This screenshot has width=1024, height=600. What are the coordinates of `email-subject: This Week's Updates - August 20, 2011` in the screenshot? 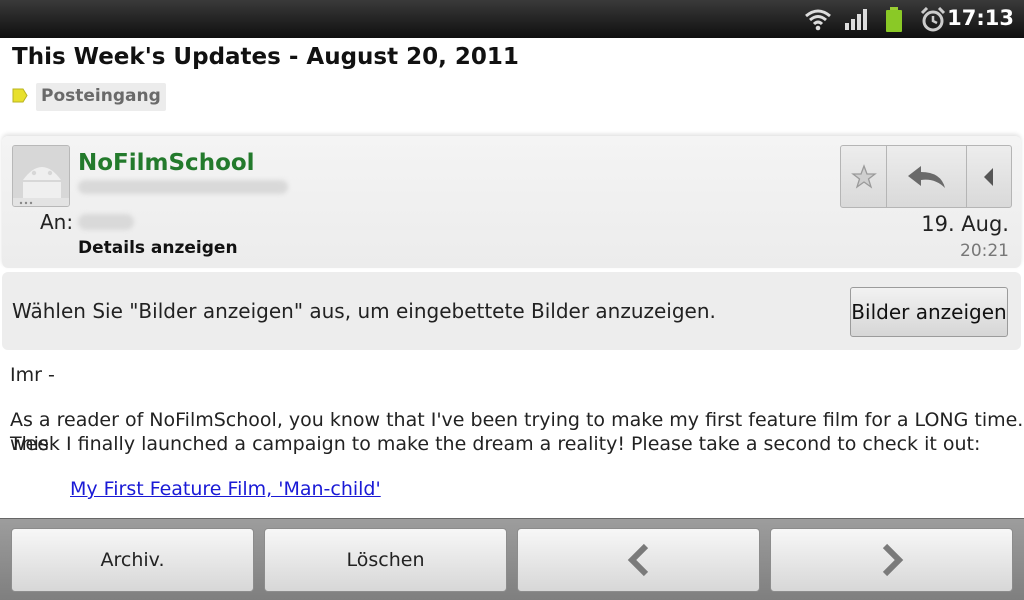 It's located at (265, 57).